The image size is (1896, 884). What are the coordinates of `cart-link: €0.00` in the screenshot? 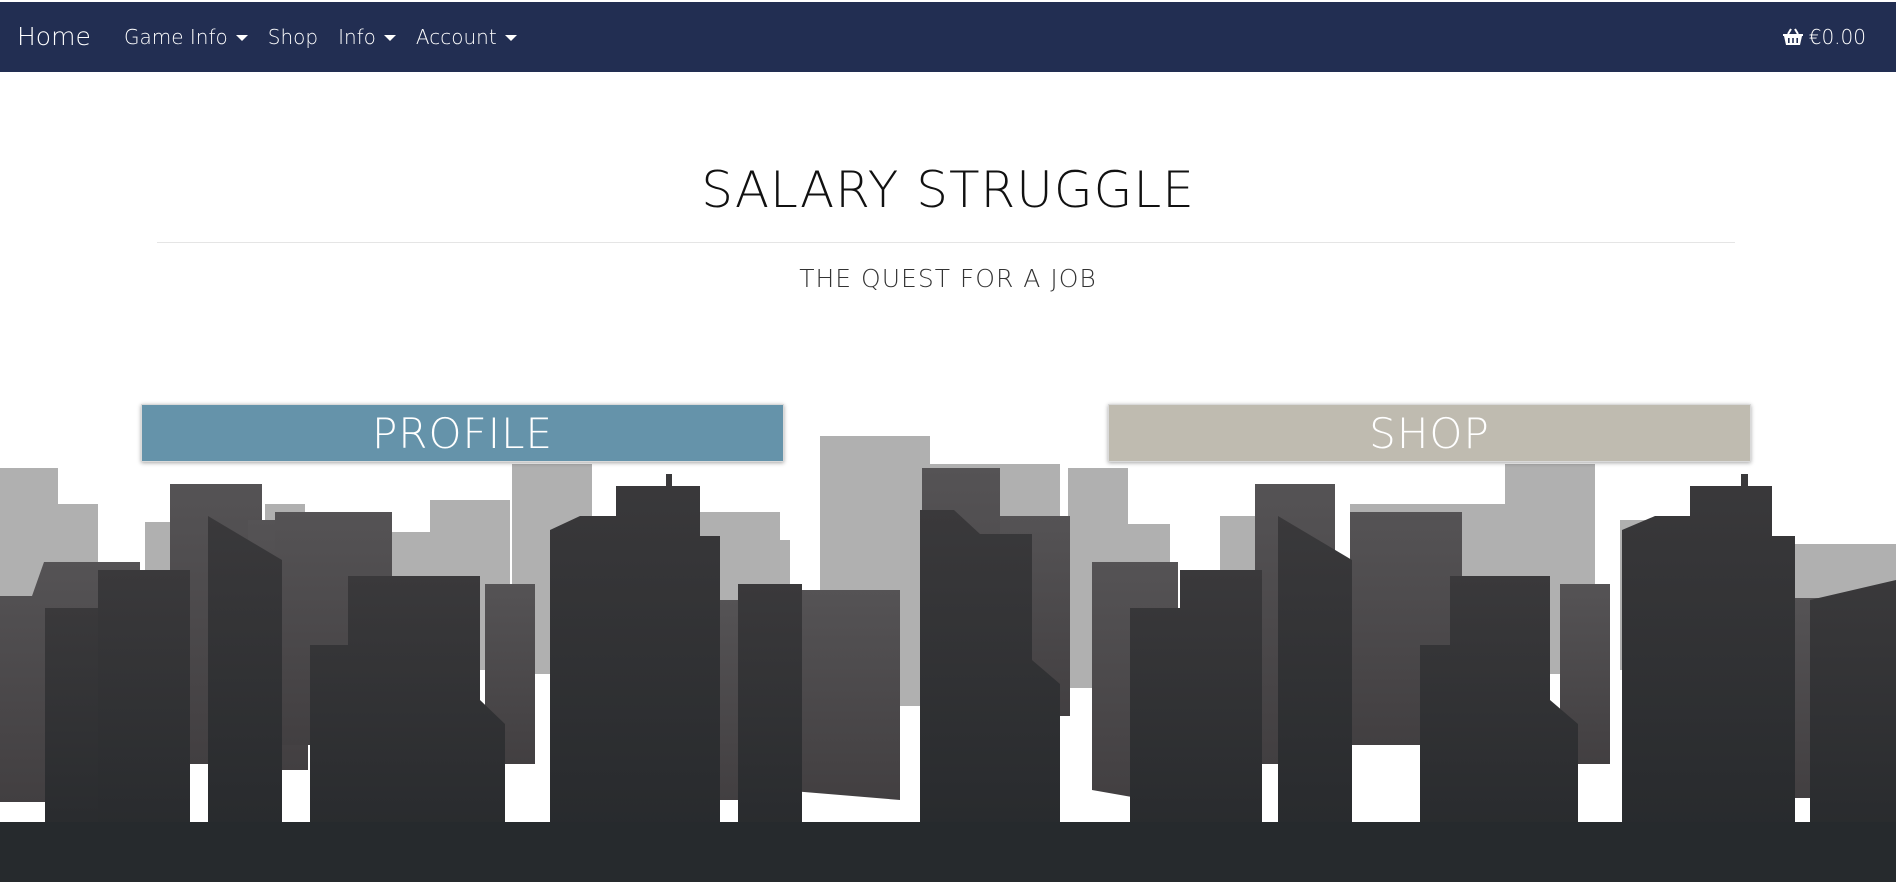 It's located at (1824, 37).